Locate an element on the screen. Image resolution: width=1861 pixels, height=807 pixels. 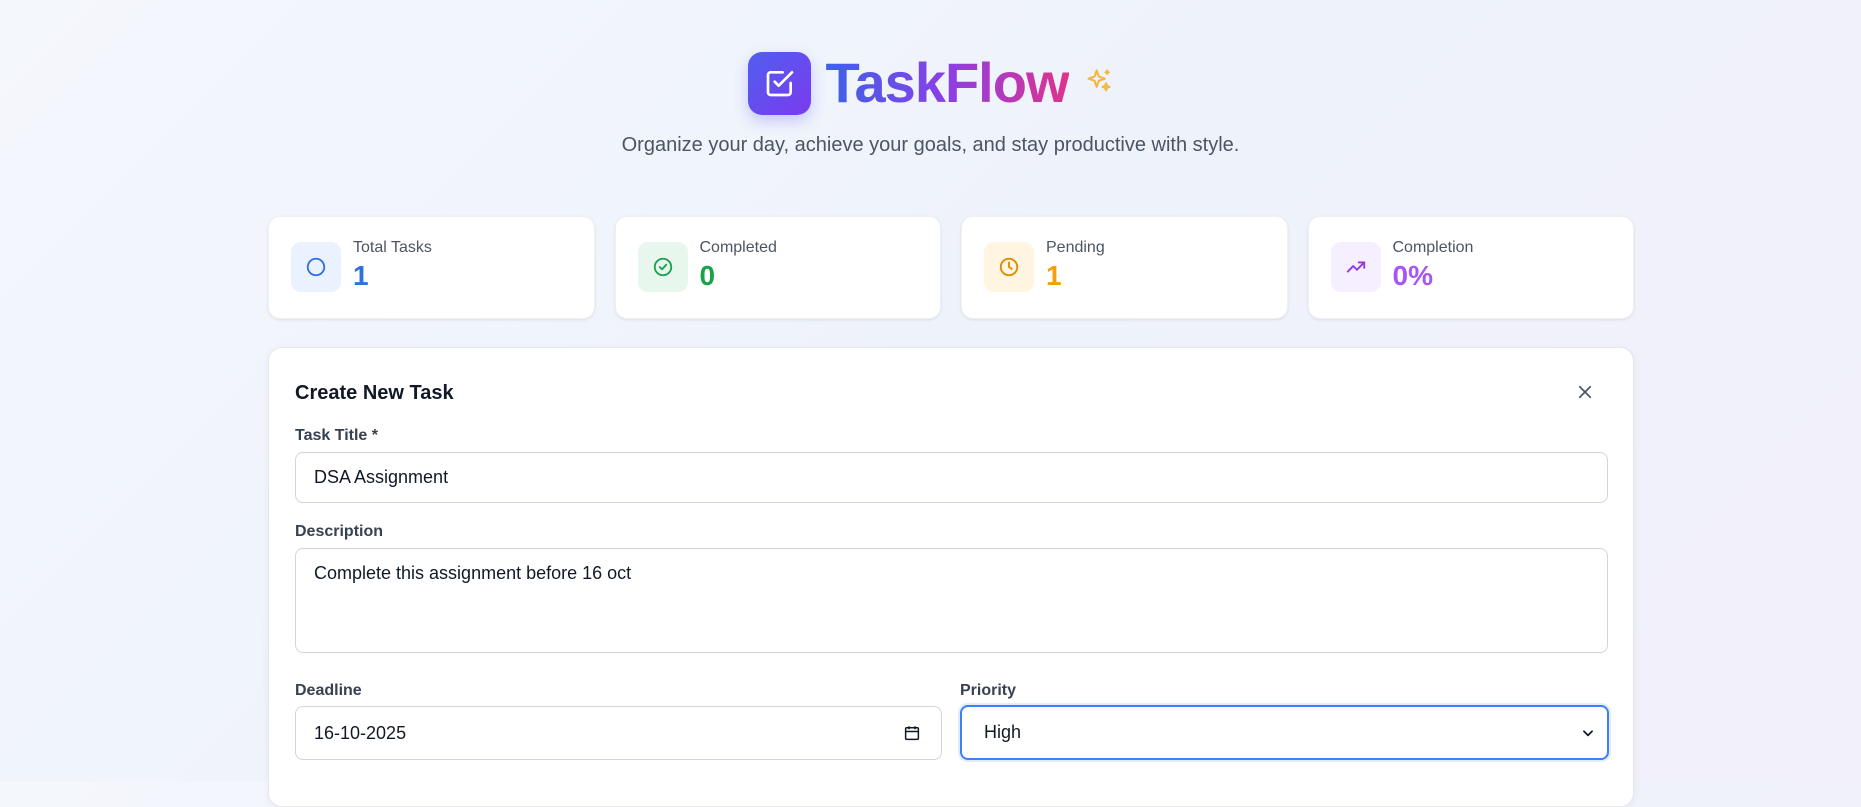
stat-label: Completion is located at coordinates (1433, 247).